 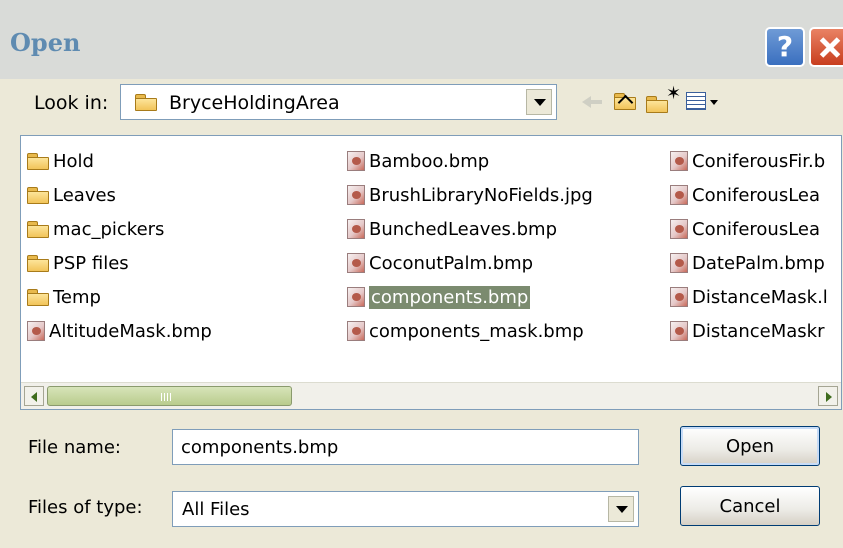 What do you see at coordinates (130, 331) in the screenshot?
I see `file-name: AltitudeMask.bmp` at bounding box center [130, 331].